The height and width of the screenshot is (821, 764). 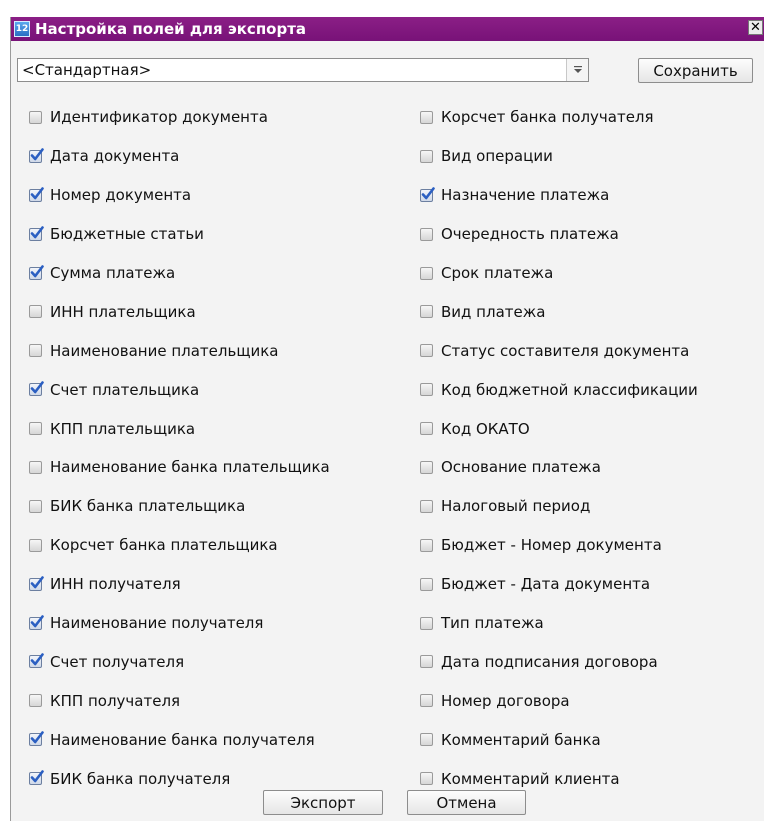 I want to click on field-option: КПП плательщика, so click(x=179, y=428).